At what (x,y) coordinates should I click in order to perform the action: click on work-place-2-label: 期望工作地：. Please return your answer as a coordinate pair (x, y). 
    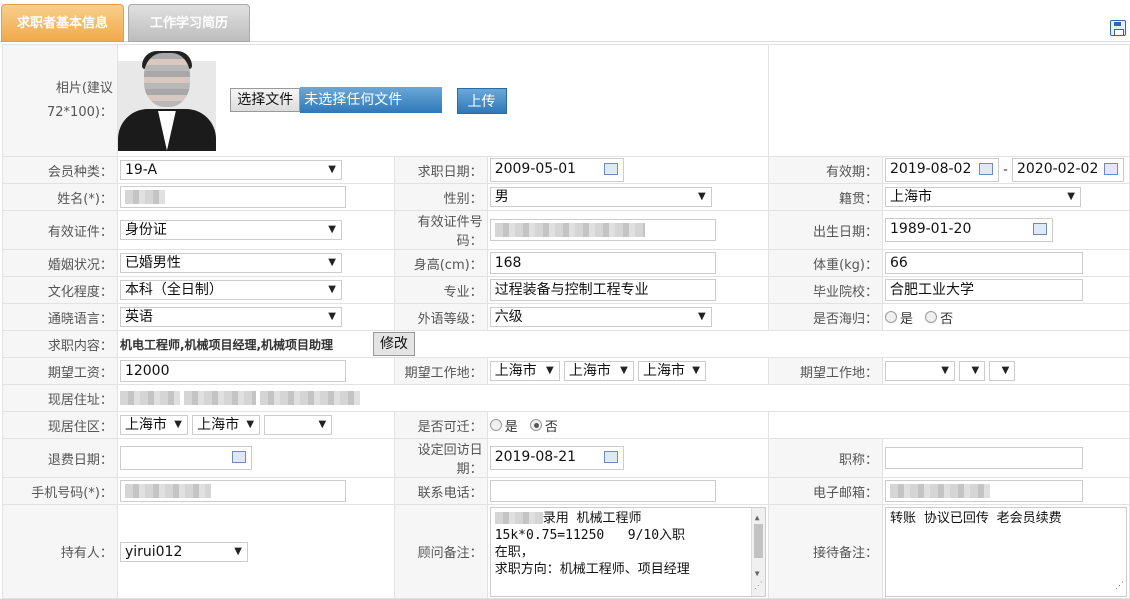
    Looking at the image, I should click on (825, 371).